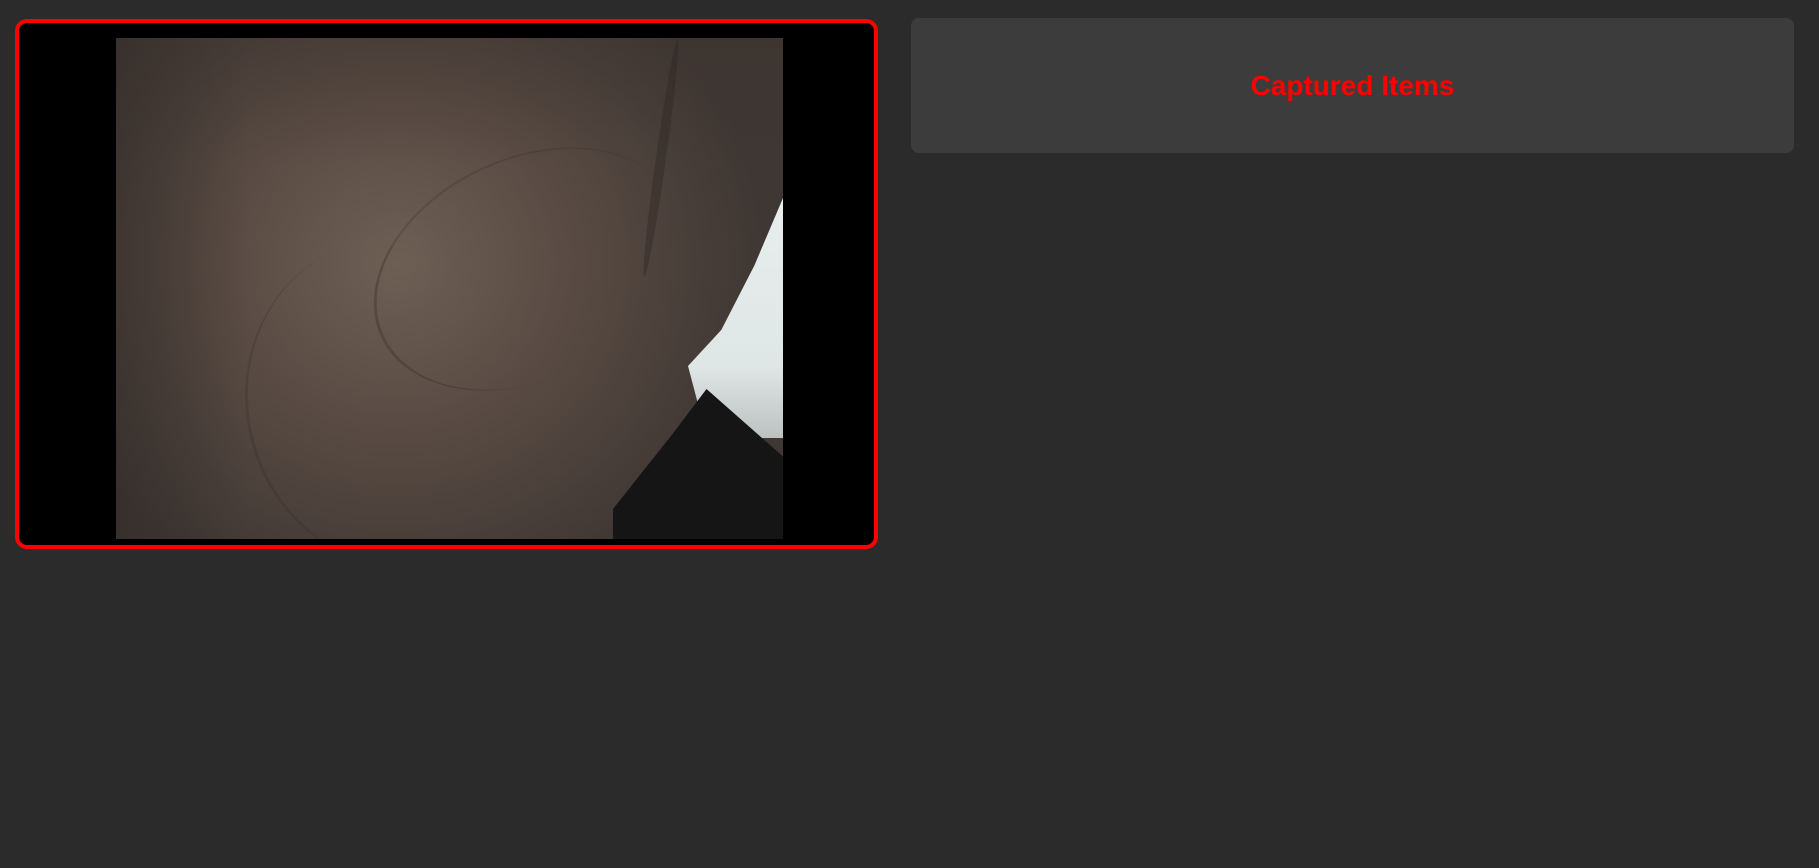  I want to click on captured-items-panel: Captured Items, so click(1352, 85).